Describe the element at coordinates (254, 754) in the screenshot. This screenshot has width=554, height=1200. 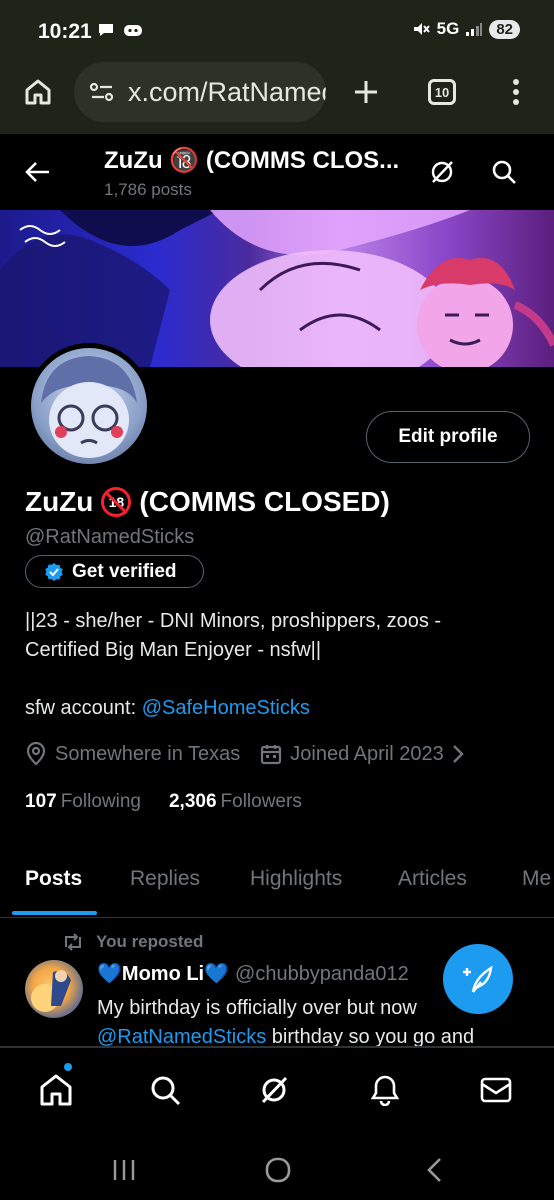
I see `profile-meta: Somewhere in Texas Joined April 2023` at that location.